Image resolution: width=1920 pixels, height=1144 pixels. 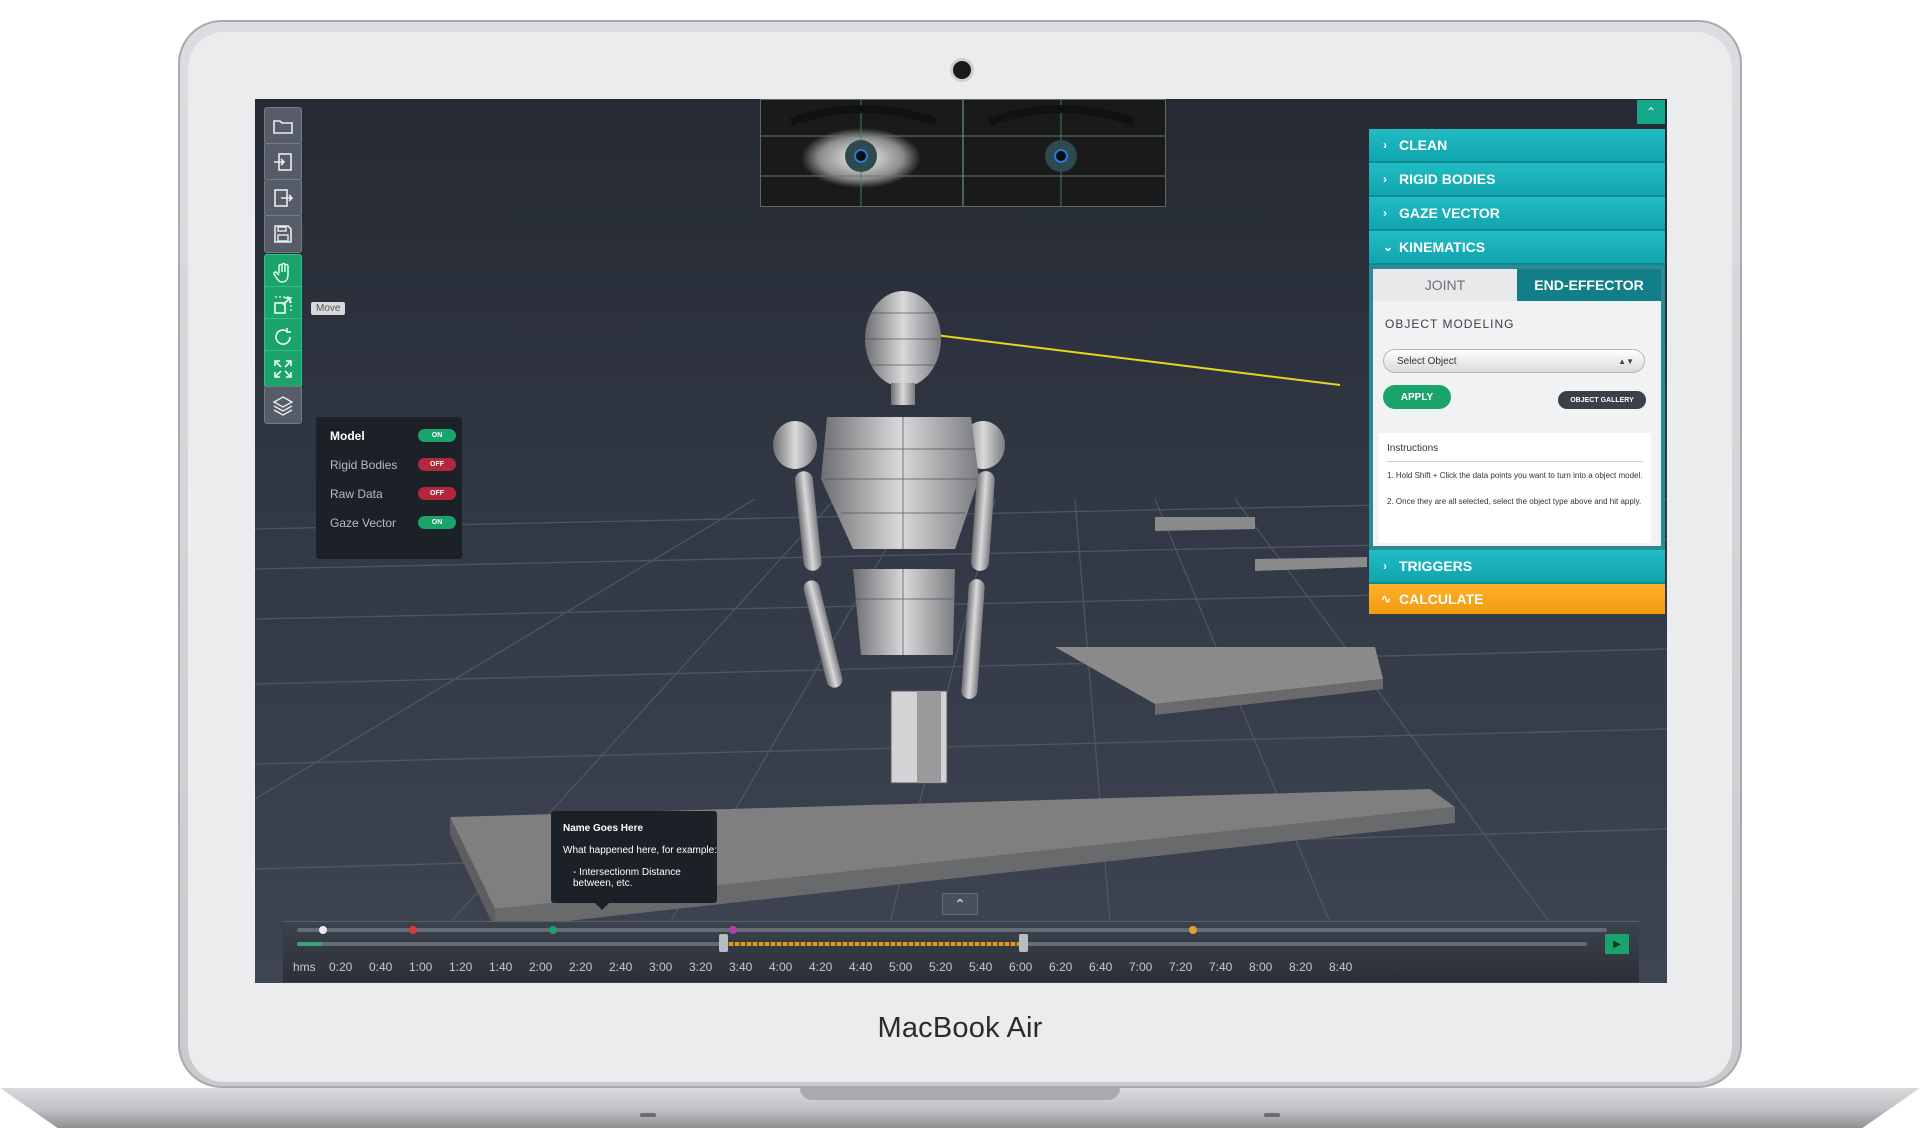 What do you see at coordinates (1515, 461) in the screenshot?
I see `instructions-divider` at bounding box center [1515, 461].